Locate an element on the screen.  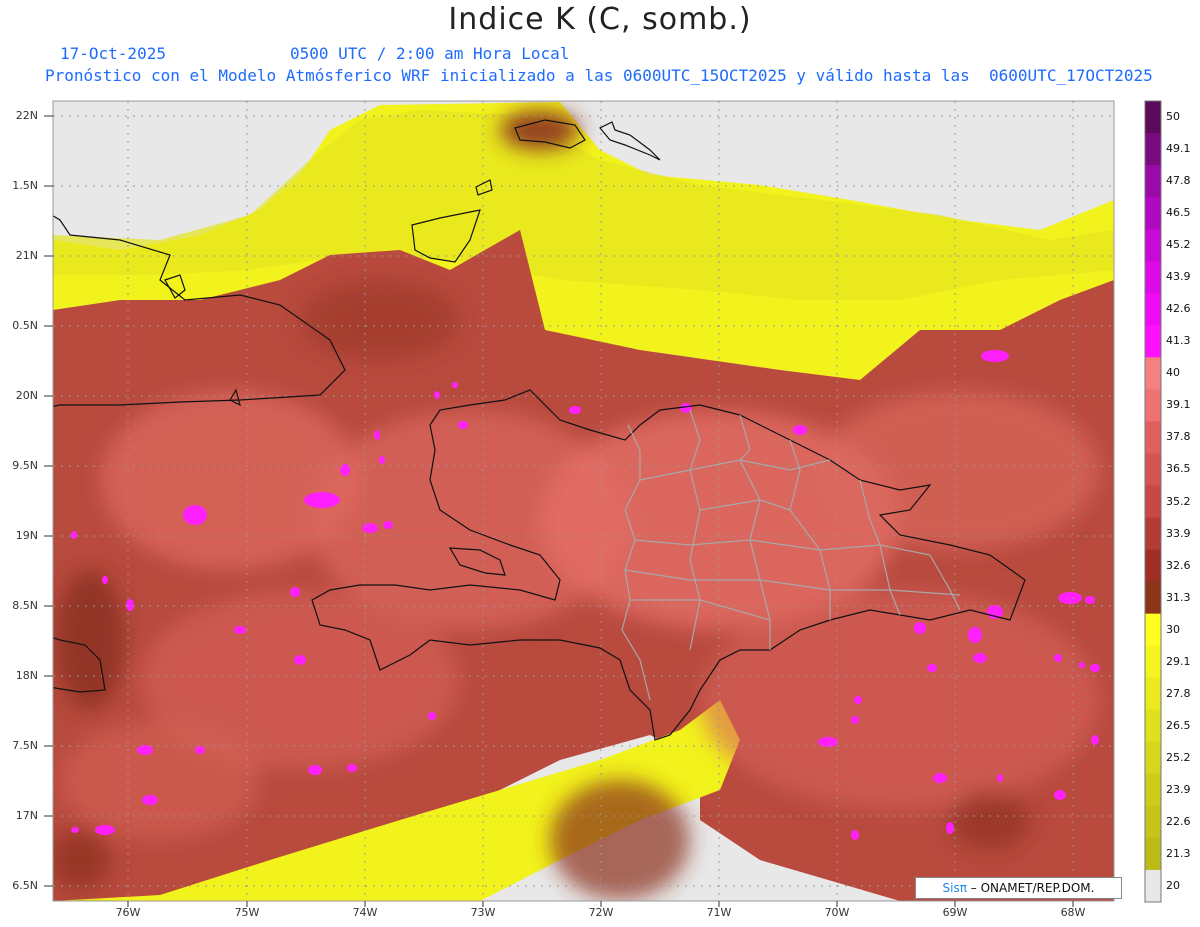
colorbar-label: 37.8 is located at coordinates (1178, 437).